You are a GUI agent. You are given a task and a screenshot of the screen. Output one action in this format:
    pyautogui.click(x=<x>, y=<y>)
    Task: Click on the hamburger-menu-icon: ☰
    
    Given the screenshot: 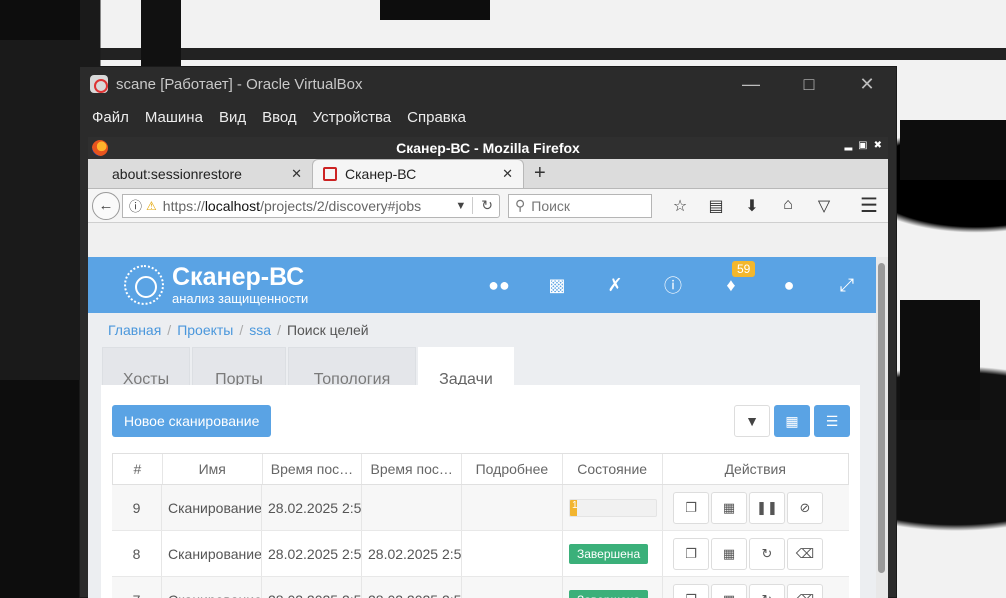 What is the action you would take?
    pyautogui.click(x=872, y=205)
    